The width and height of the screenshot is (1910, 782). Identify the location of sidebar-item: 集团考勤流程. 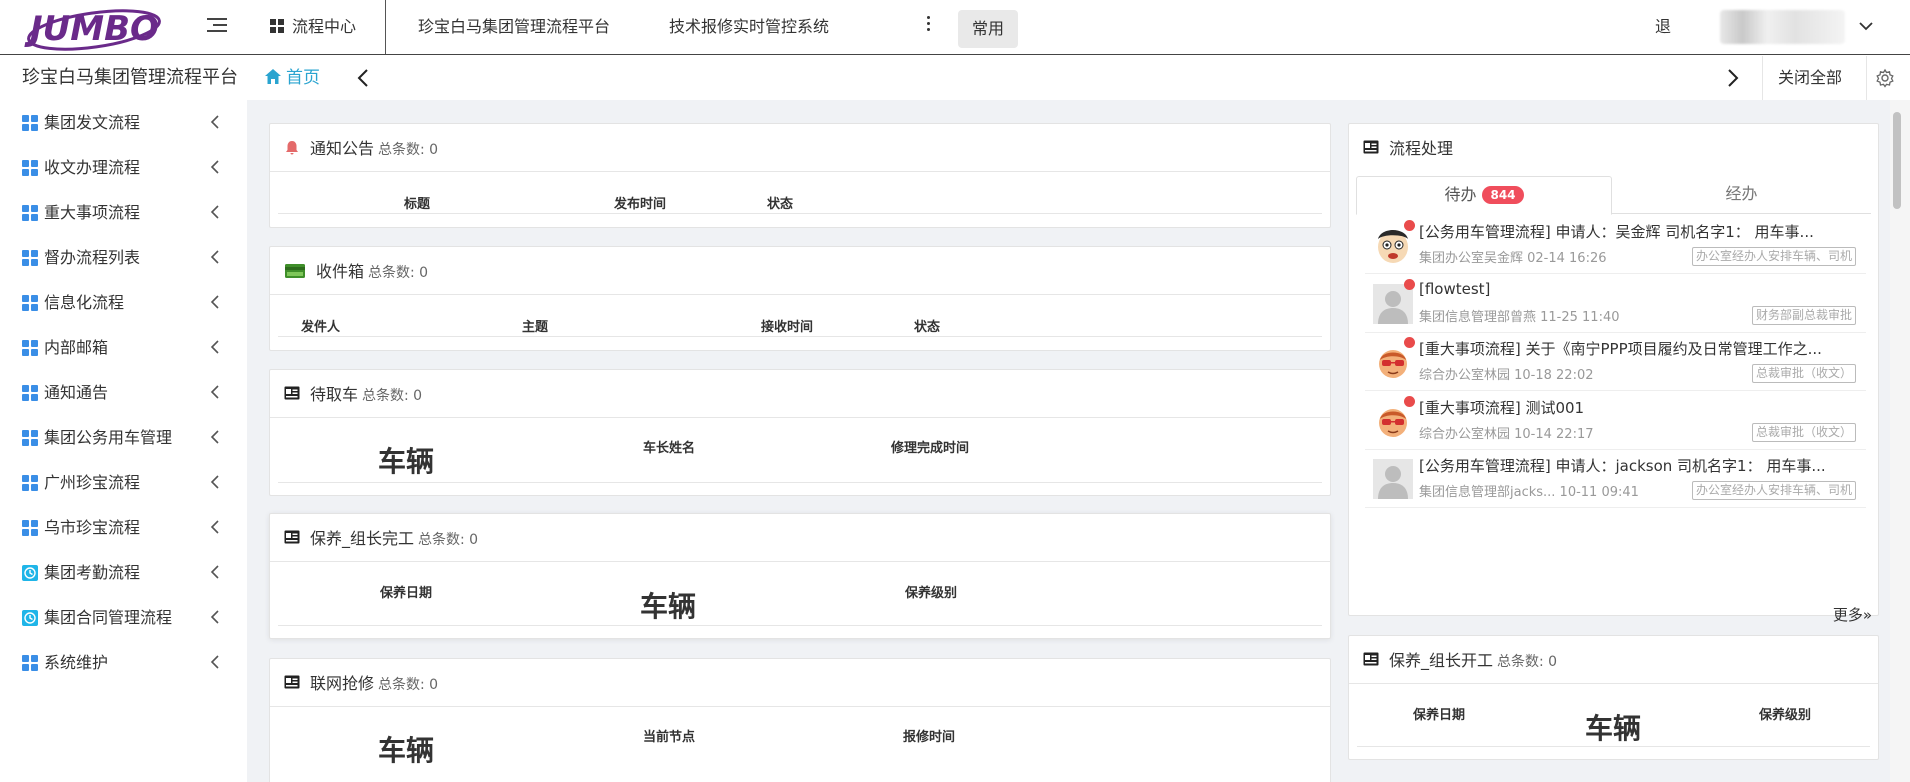
(120, 572).